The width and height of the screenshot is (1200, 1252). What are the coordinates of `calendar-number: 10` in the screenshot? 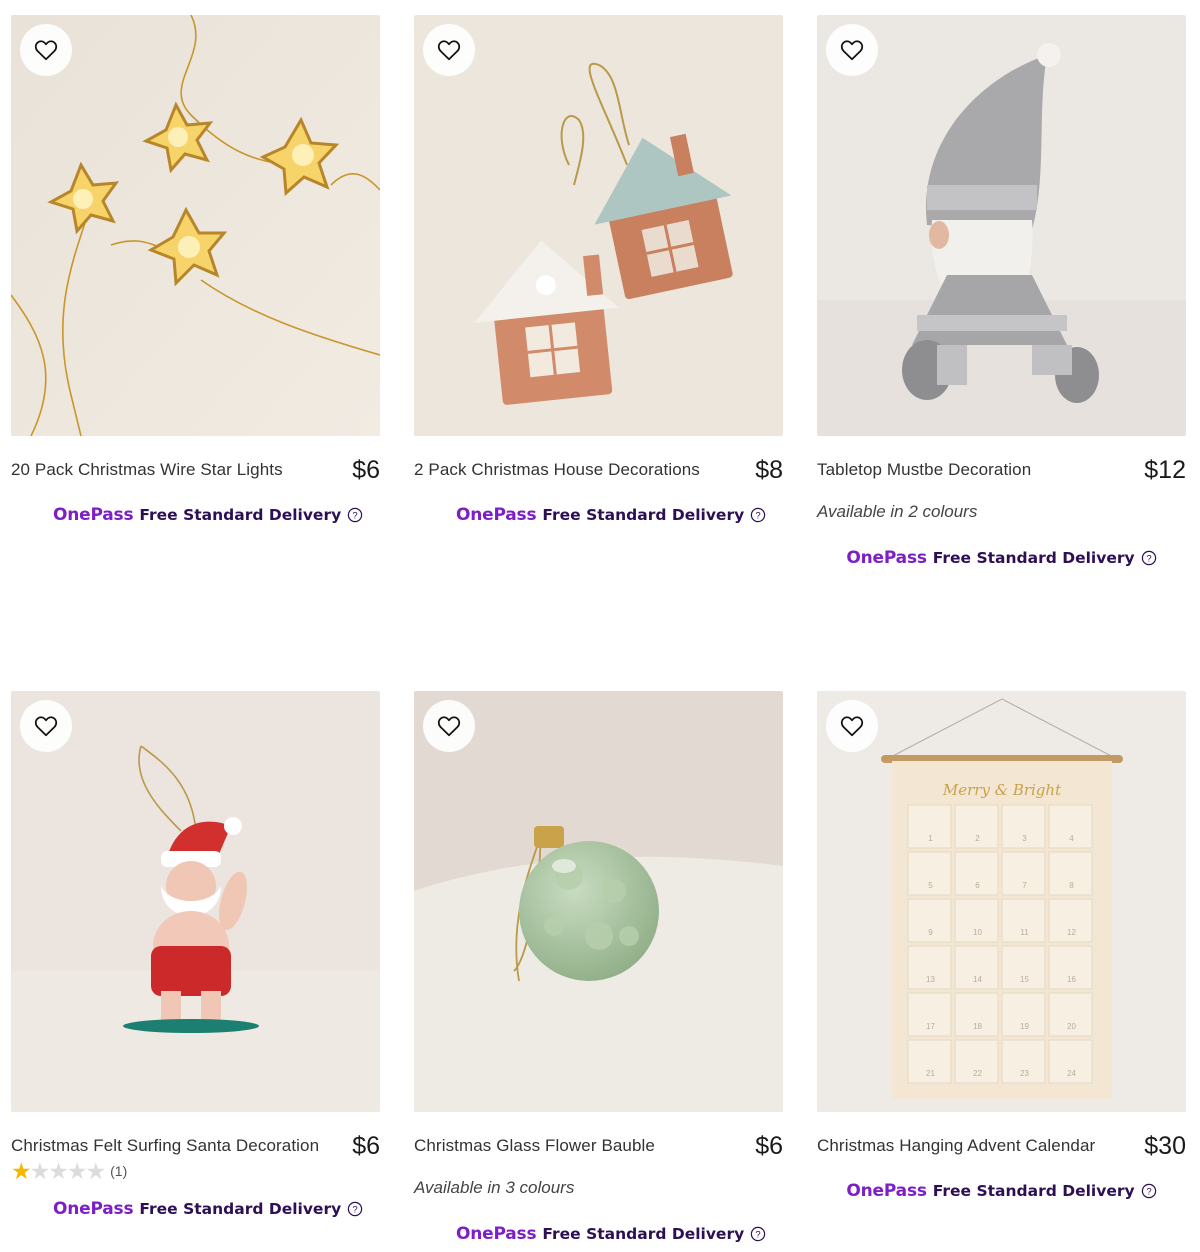 It's located at (977, 932).